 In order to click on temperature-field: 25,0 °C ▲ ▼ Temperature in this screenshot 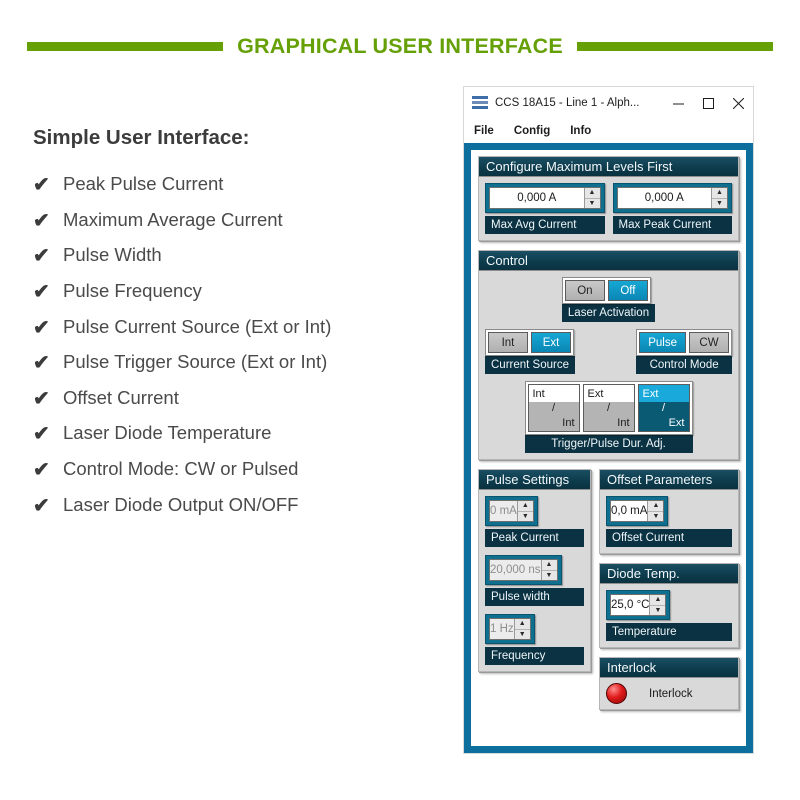, I will do `click(669, 615)`.